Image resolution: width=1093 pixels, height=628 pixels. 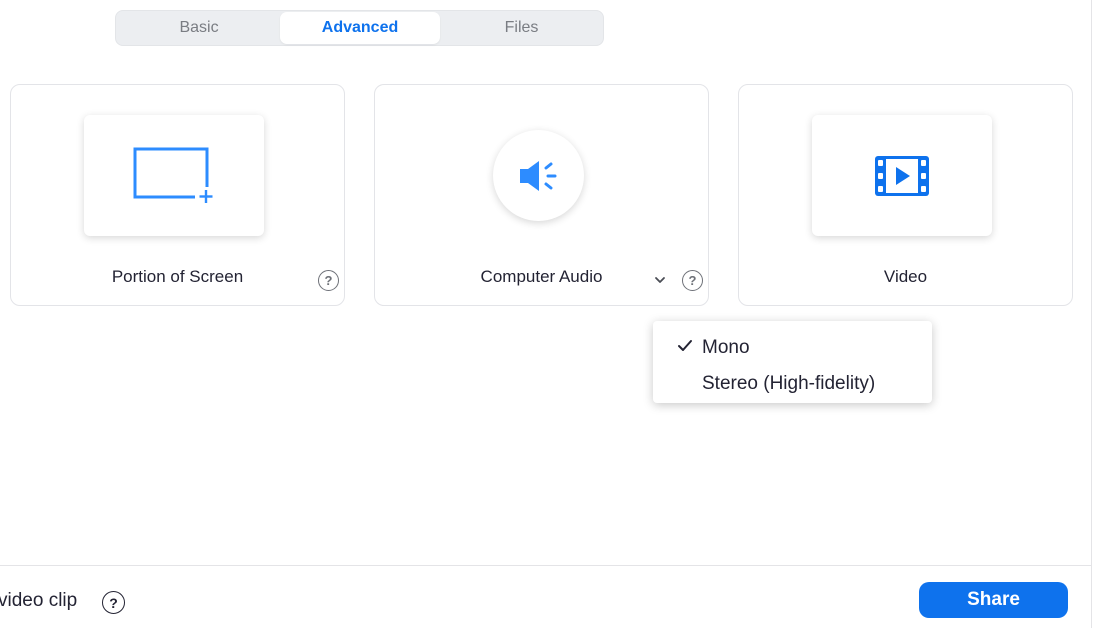 I want to click on tab-advanced: Advanced, so click(x=360, y=28).